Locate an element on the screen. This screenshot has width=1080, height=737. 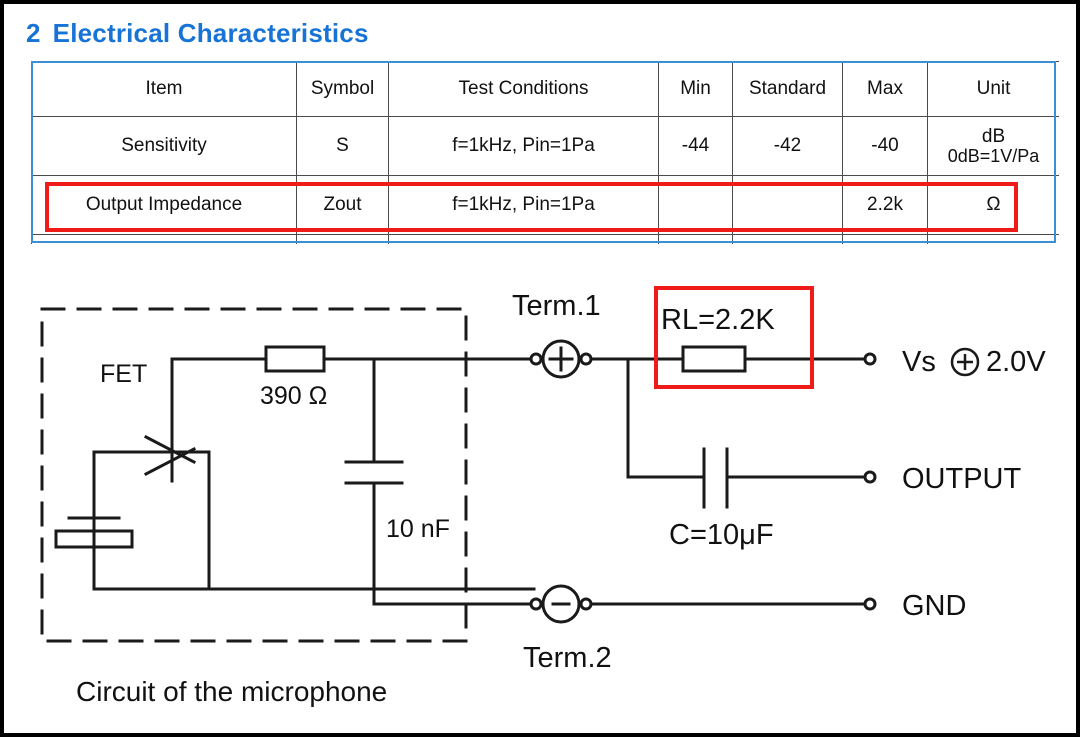
cap-10nf-label: 10 nF is located at coordinates (418, 529).